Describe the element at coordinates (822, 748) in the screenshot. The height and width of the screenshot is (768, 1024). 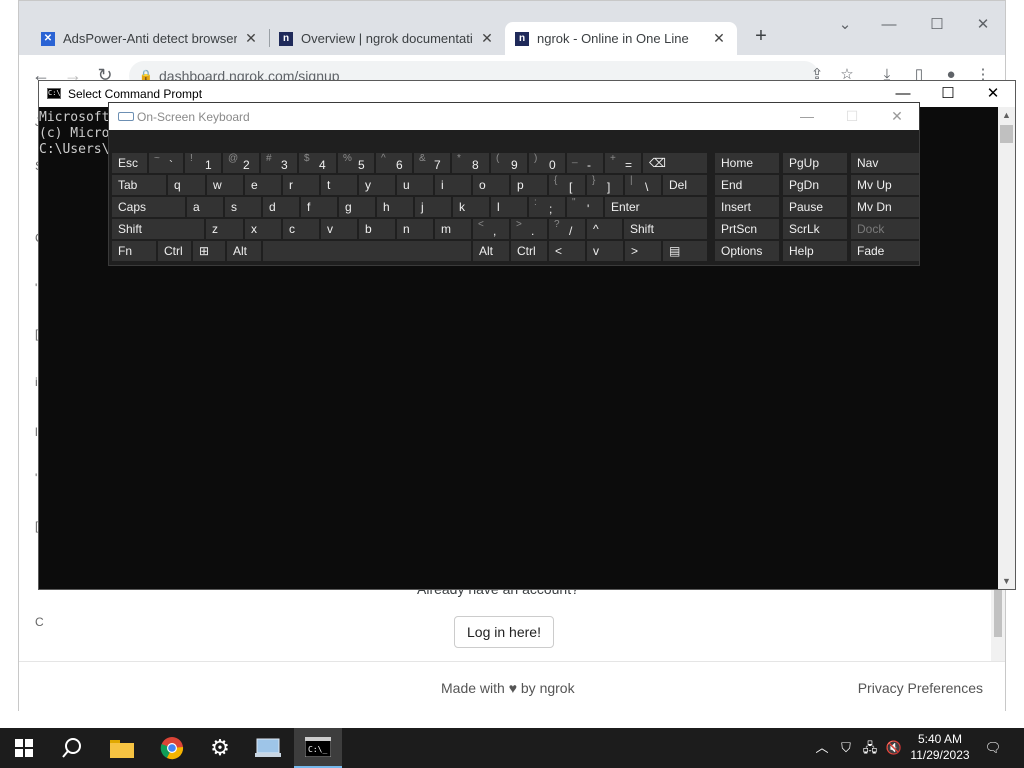
I see `show-hidden-icons-icon: ︿` at that location.